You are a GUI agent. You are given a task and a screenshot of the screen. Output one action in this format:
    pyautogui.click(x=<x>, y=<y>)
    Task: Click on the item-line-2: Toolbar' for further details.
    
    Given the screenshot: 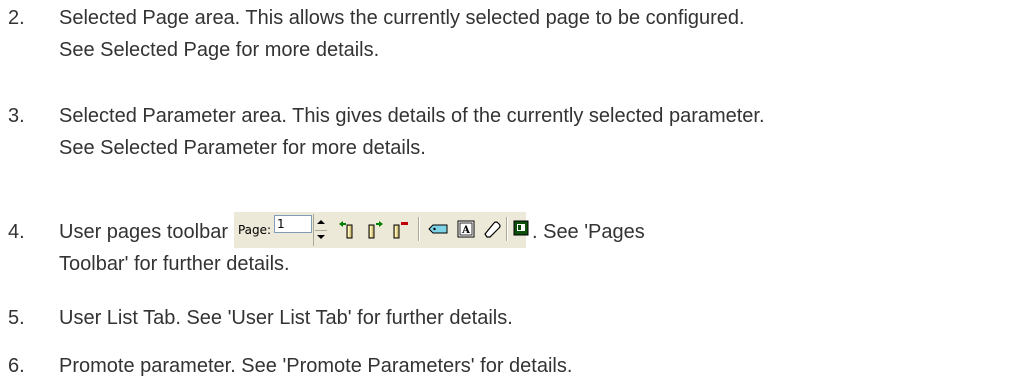 What is the action you would take?
    pyautogui.click(x=174, y=264)
    